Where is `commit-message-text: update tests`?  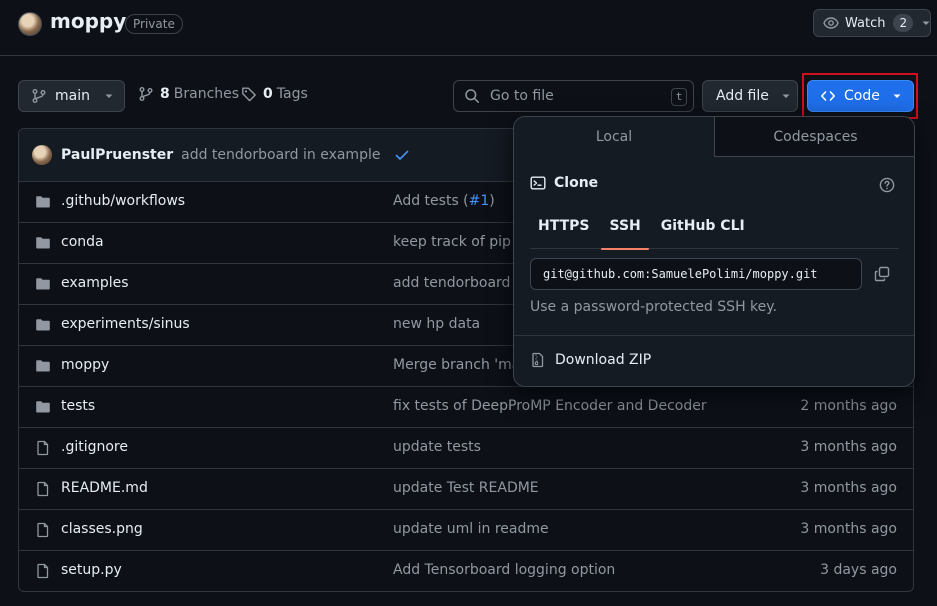
commit-message-text: update tests is located at coordinates (437, 447).